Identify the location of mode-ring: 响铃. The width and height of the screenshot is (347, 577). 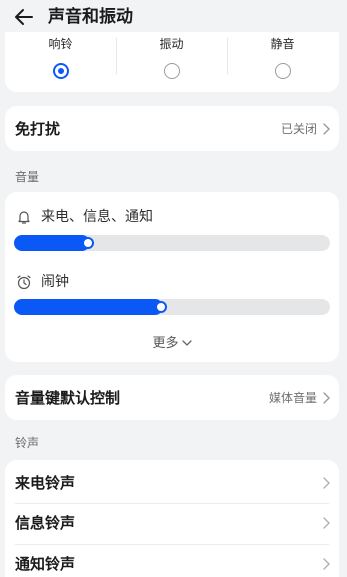
(60, 62).